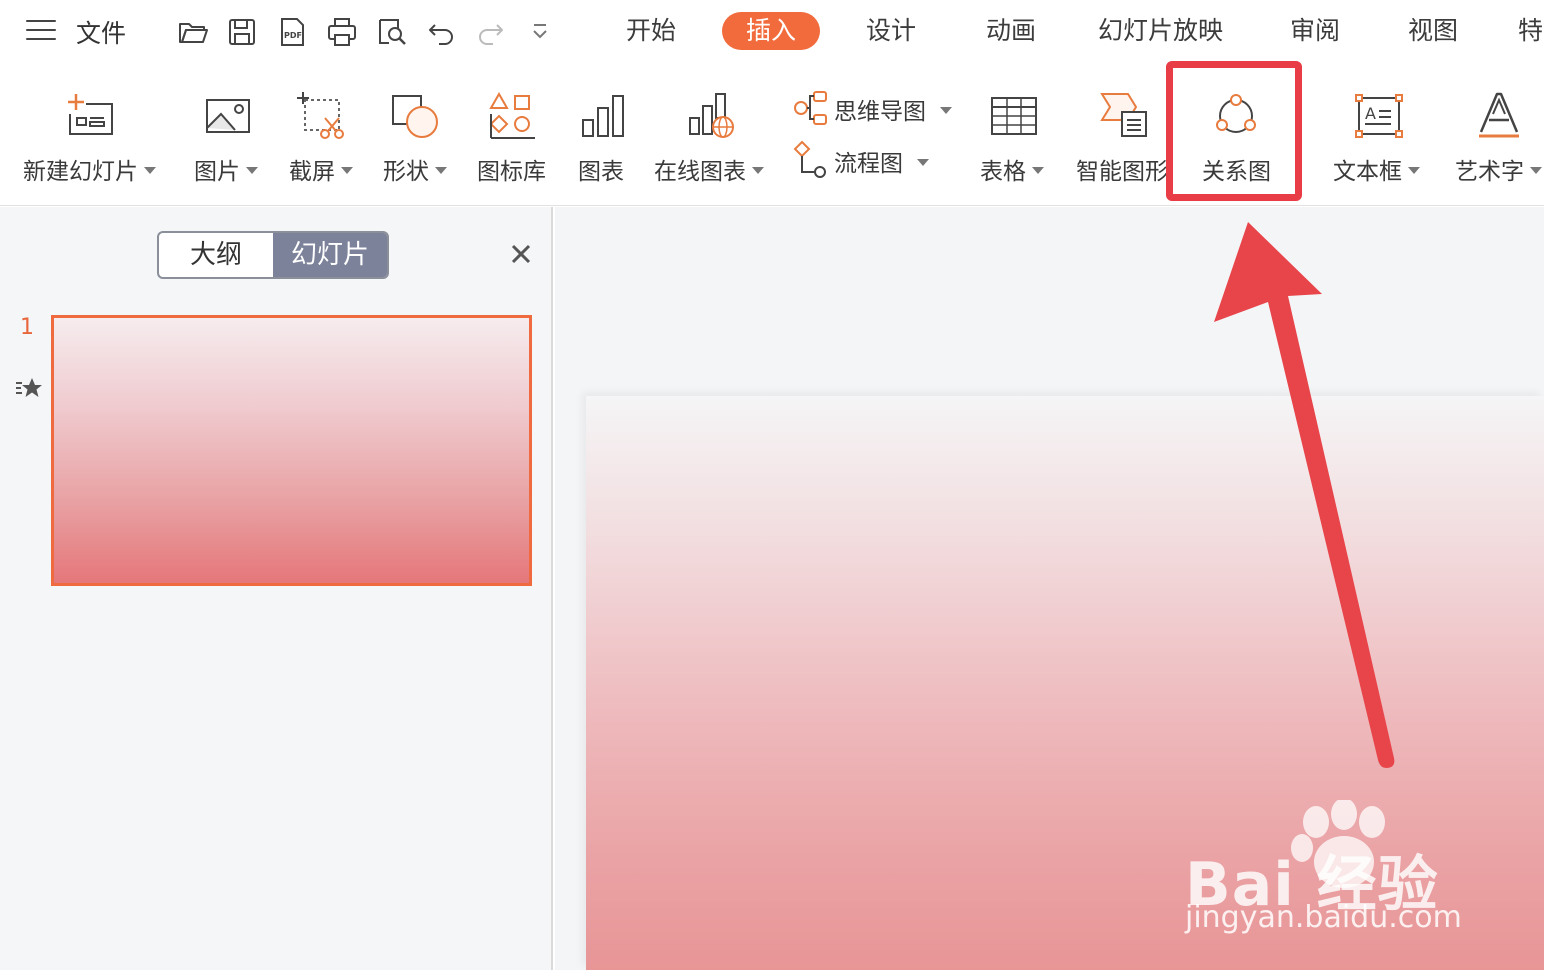  Describe the element at coordinates (1499, 116) in the screenshot. I see `wordart-icon` at that location.